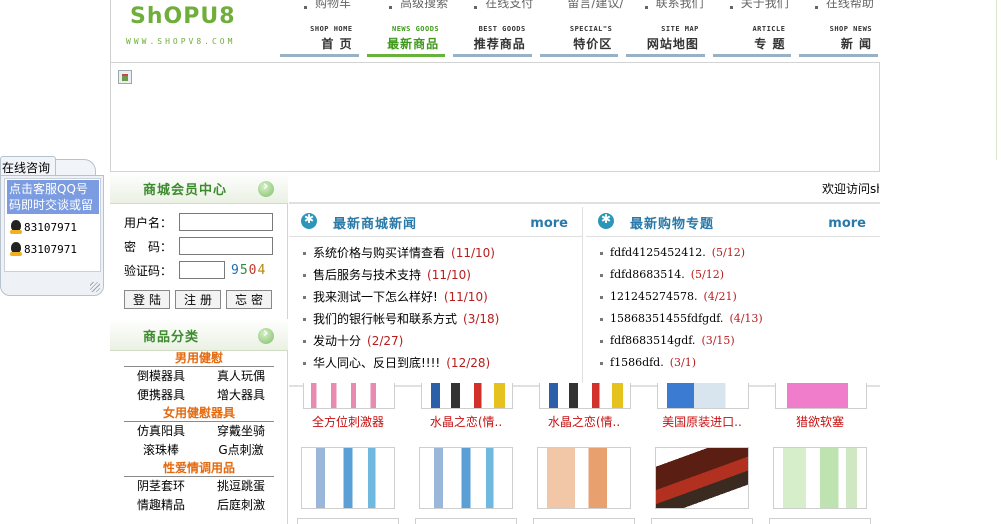  I want to click on category-link: 倒模器具, so click(161, 376).